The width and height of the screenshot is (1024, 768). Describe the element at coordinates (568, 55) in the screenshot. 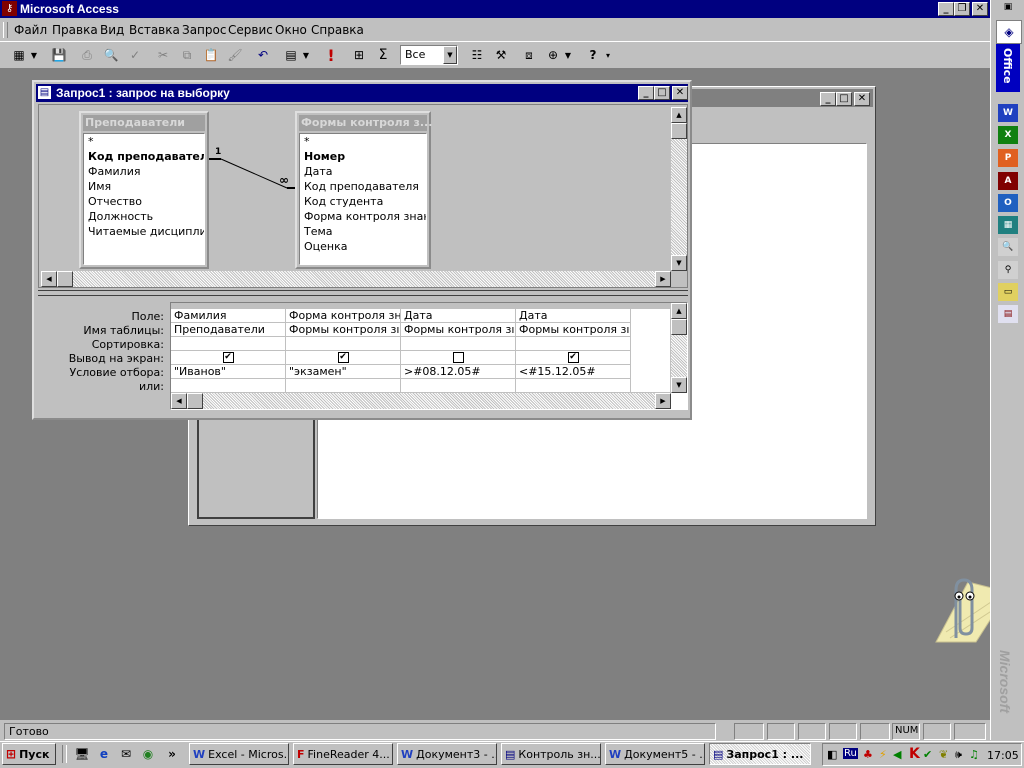

I see `new-object-dropdown-icon: ▼` at that location.